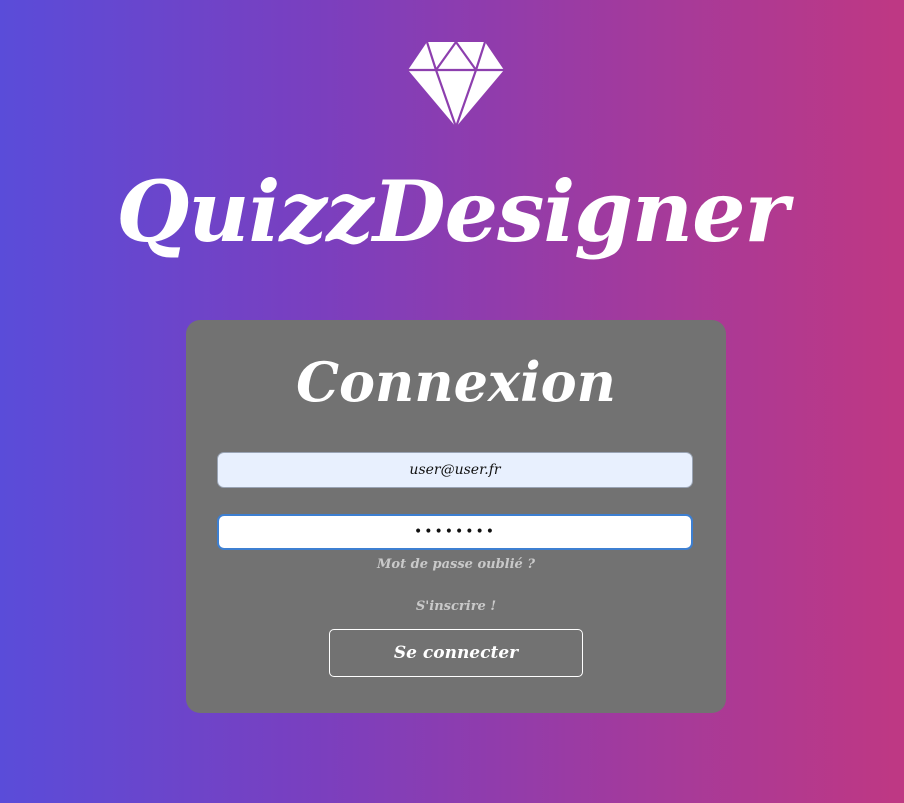  I want to click on login-button: Se connecter, so click(456, 653).